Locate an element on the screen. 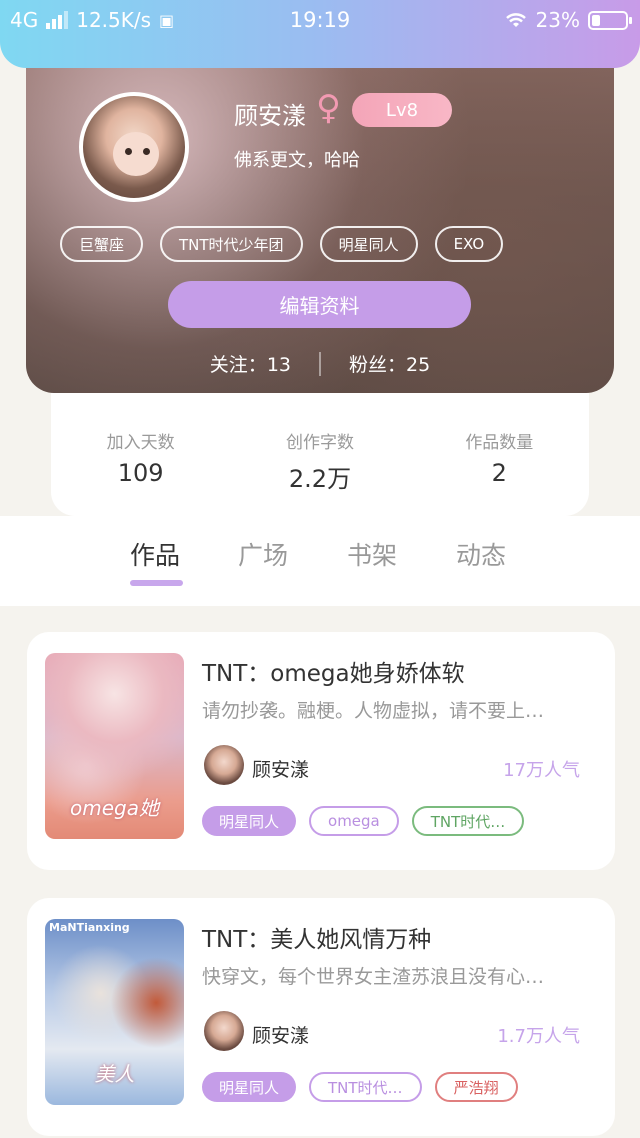 The height and width of the screenshot is (1138, 640). stat-label: 作品数量 is located at coordinates (499, 443).